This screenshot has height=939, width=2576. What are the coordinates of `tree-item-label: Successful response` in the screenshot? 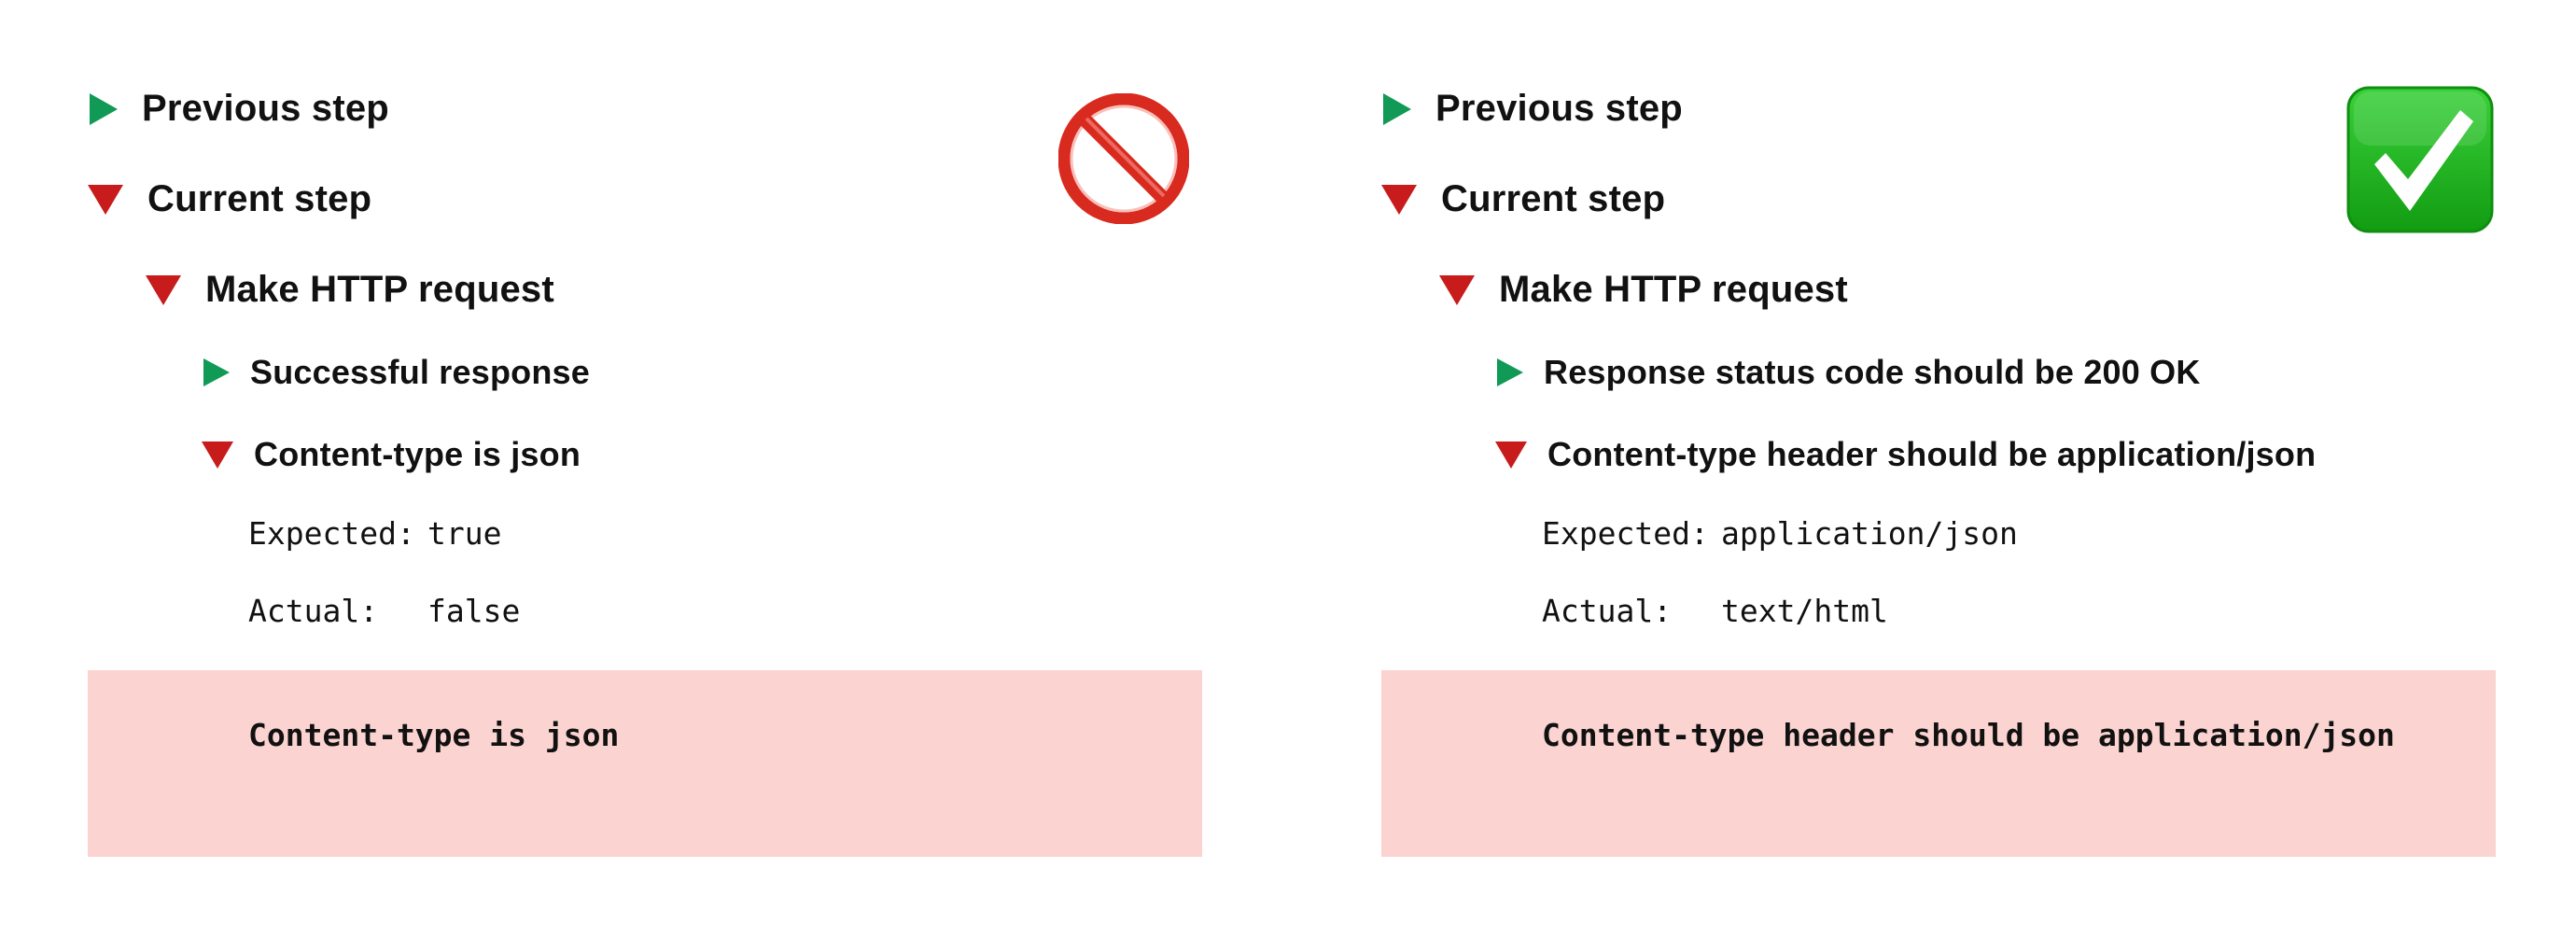 It's located at (420, 372).